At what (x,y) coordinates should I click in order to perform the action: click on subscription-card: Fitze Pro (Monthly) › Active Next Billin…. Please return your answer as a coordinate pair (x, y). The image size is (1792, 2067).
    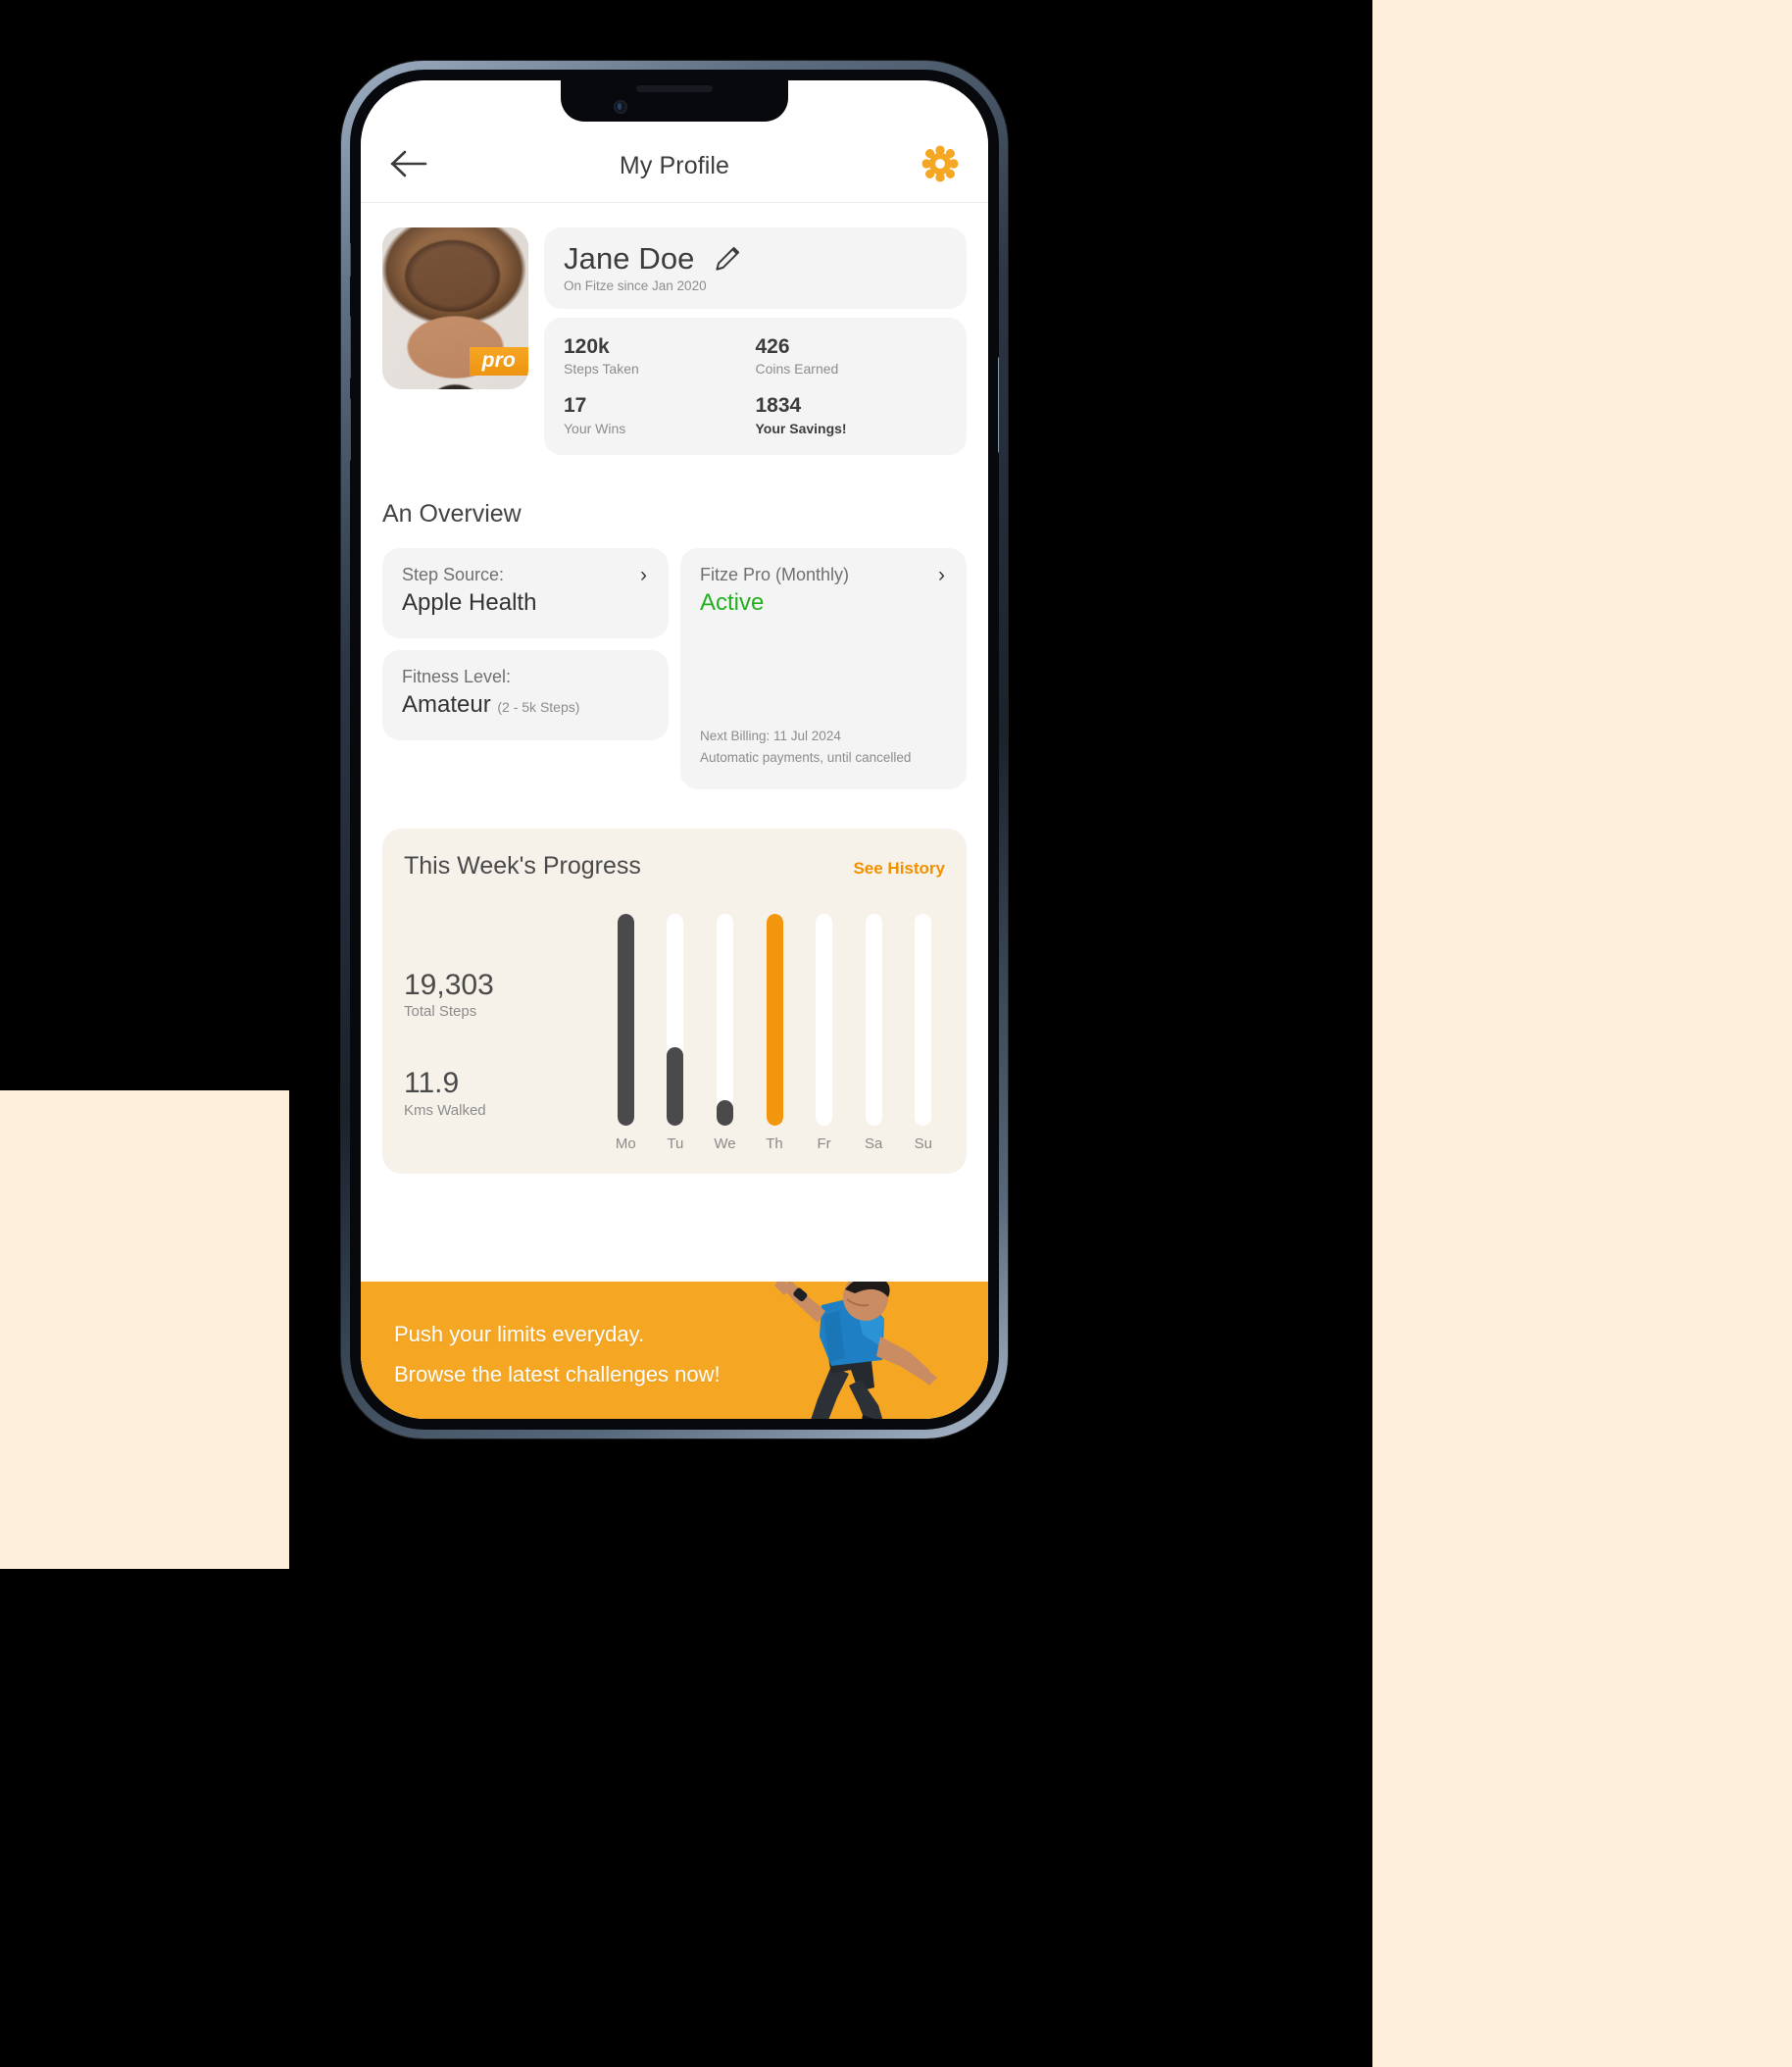
    Looking at the image, I should click on (823, 668).